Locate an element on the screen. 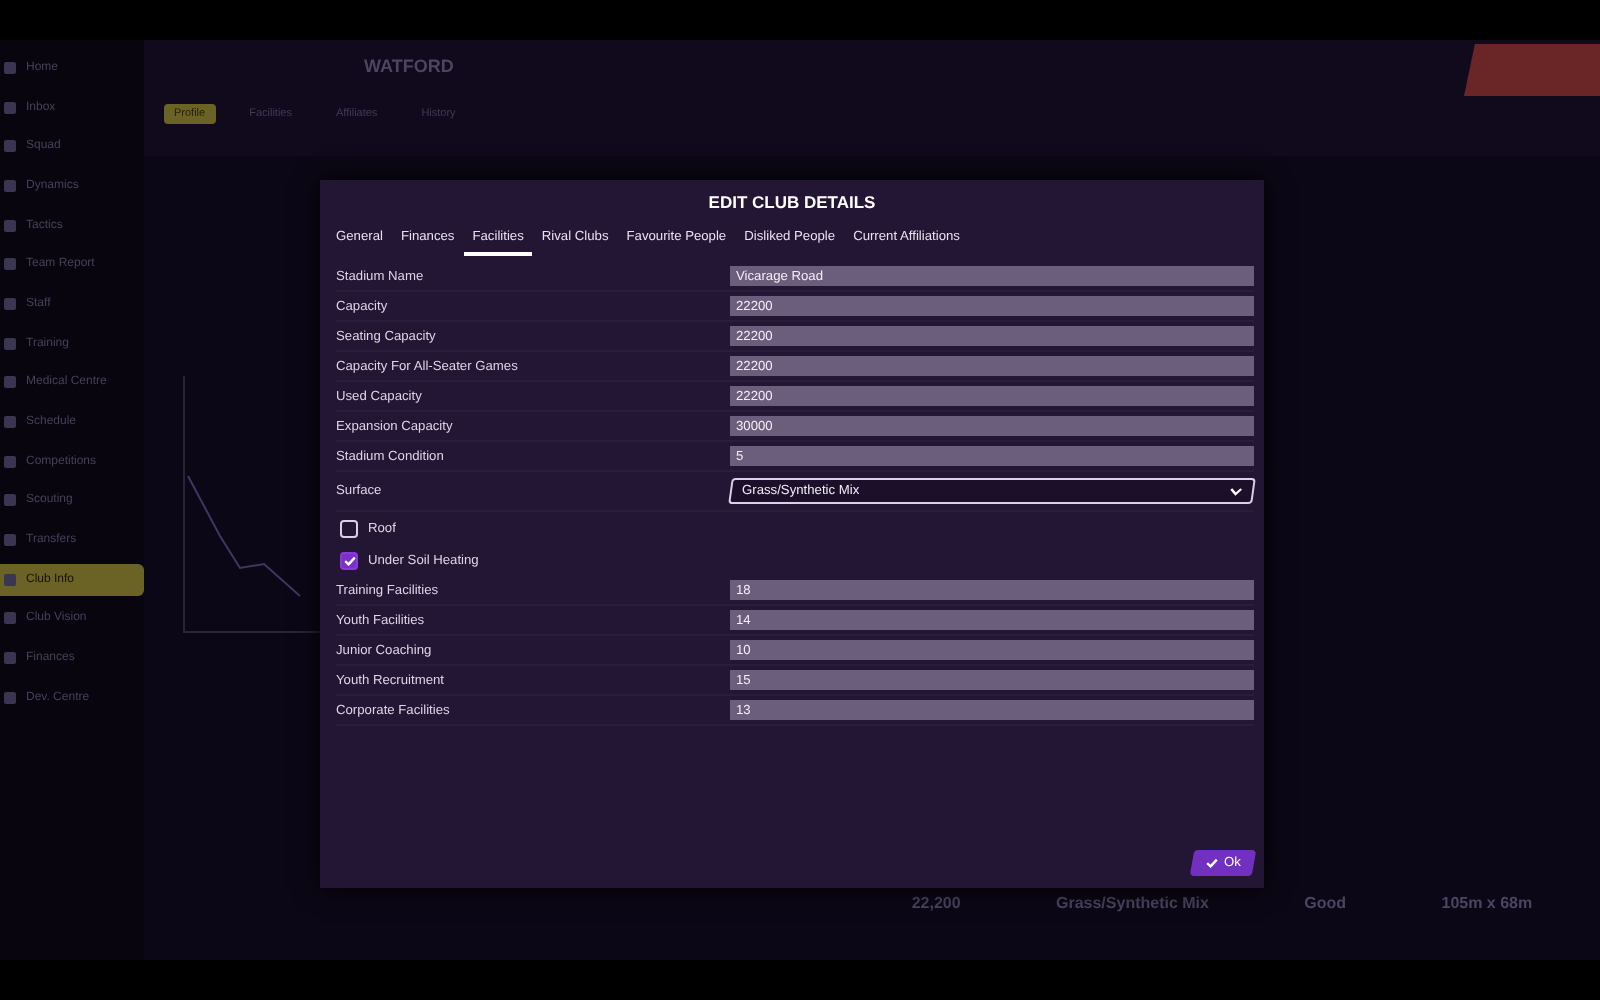 The image size is (1600, 1000). checkbox is located at coordinates (349, 560).